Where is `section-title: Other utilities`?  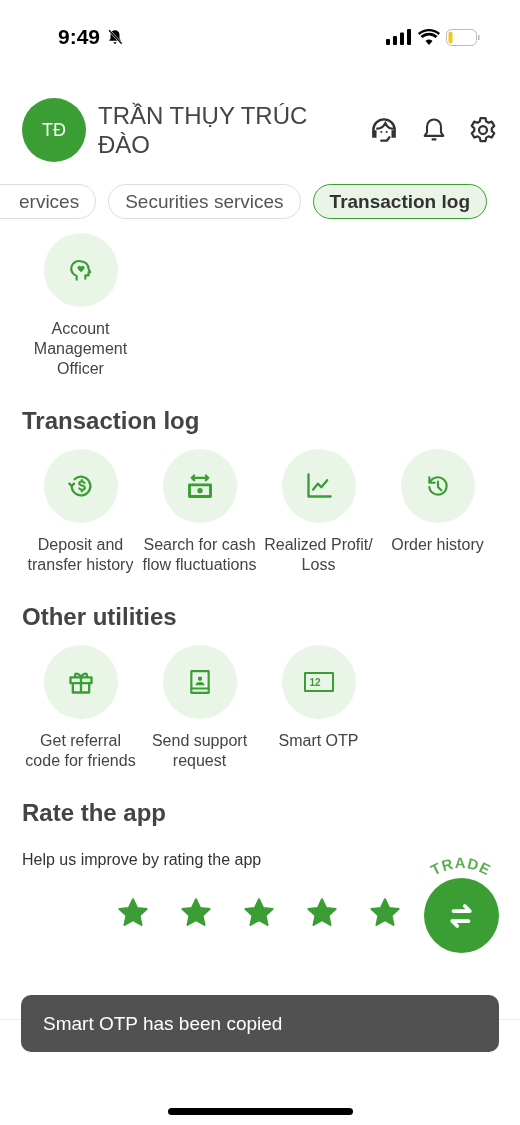
section-title: Other utilities is located at coordinates (100, 617).